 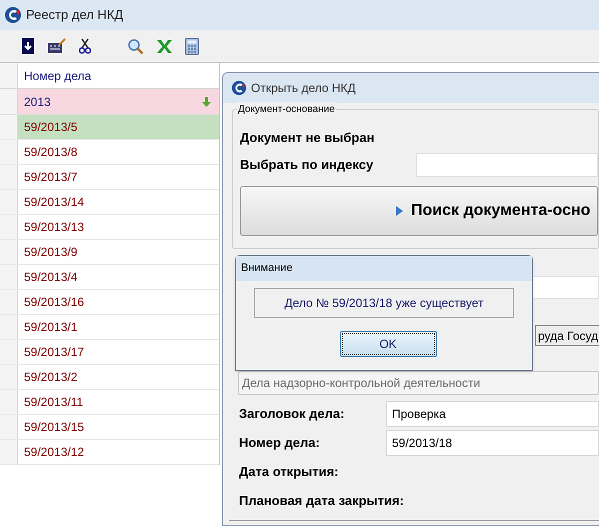 What do you see at coordinates (118, 101) in the screenshot?
I see `group-row: 2013` at bounding box center [118, 101].